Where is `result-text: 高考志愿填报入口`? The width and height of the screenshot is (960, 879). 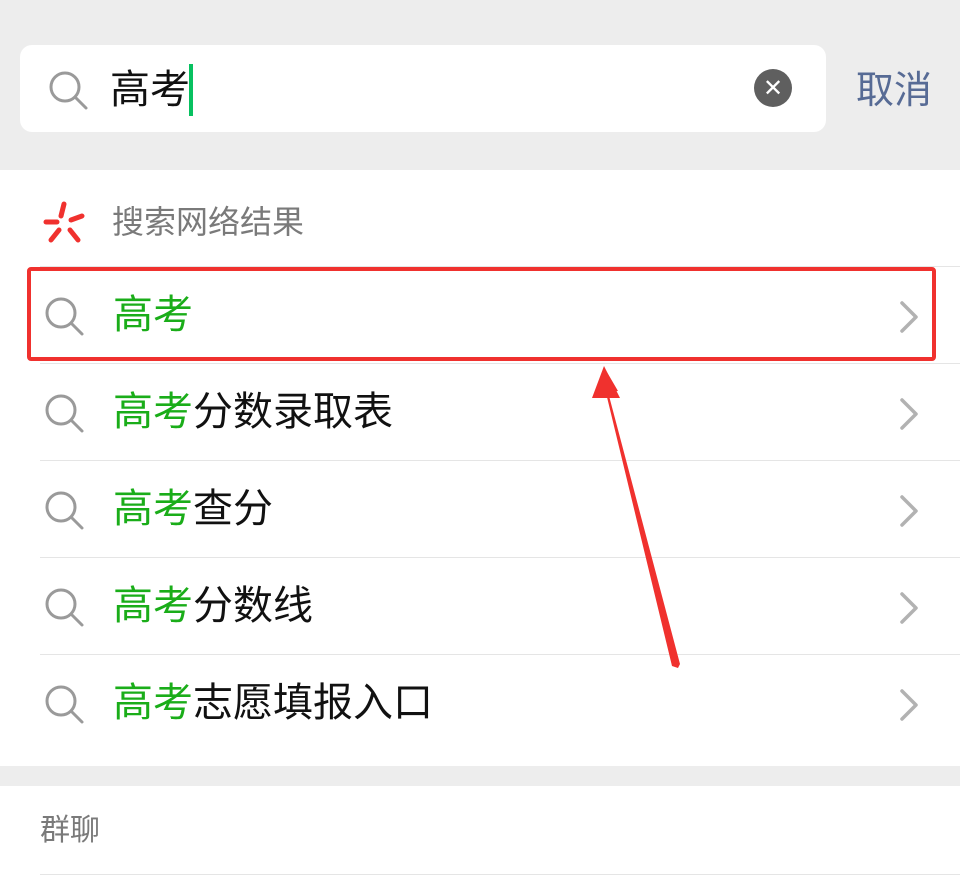
result-text: 高考志愿填报入口 is located at coordinates (273, 703).